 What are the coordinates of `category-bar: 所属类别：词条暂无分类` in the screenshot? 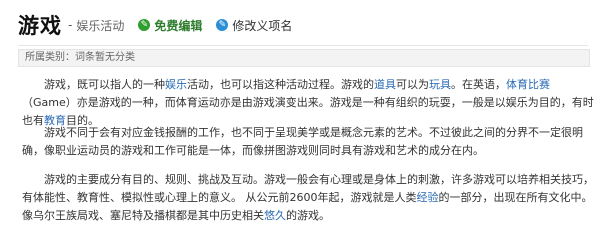 It's located at (304, 58).